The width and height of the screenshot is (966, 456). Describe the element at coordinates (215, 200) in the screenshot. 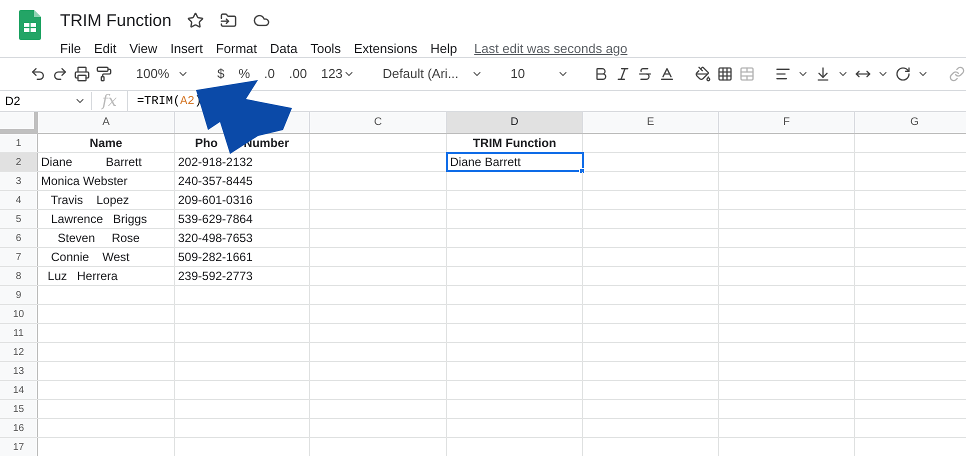

I see `table-cell-text: 209-601-0316` at that location.